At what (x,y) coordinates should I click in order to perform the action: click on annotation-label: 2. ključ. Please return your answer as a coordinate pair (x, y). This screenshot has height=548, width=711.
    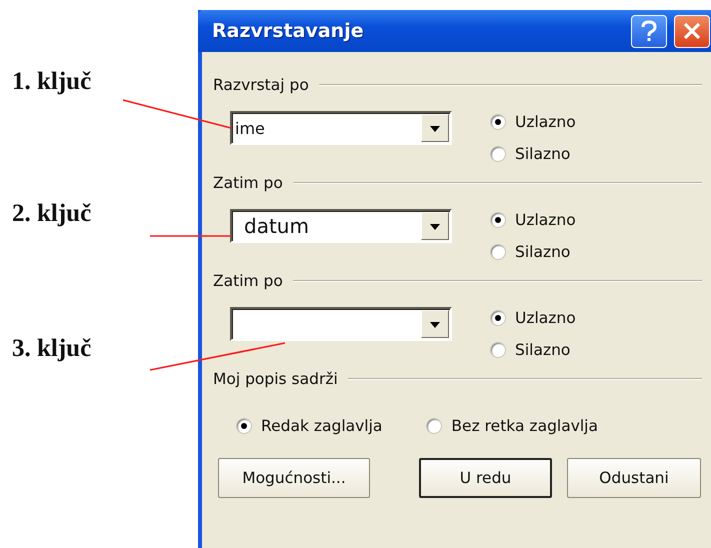
    Looking at the image, I should click on (52, 214).